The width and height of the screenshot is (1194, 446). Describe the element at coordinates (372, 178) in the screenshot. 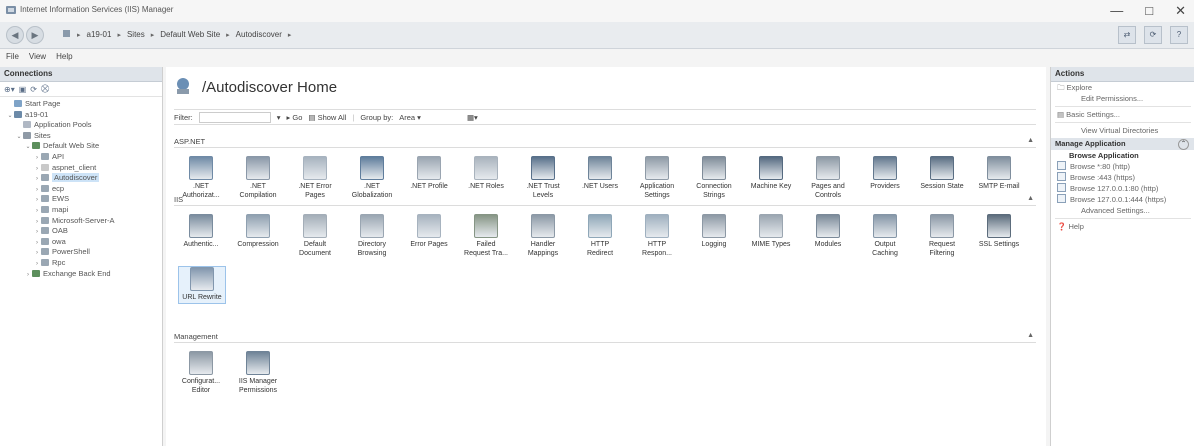

I see `feature-tile: .NET Globalization` at that location.